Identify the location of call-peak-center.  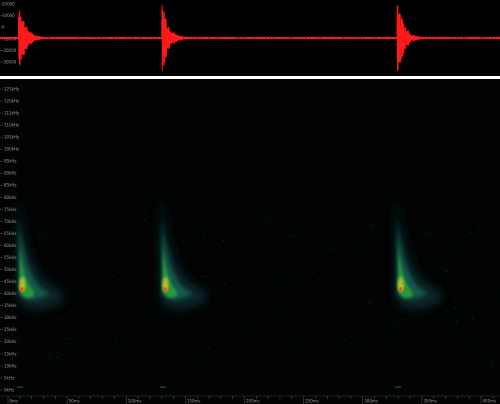
(400, 289).